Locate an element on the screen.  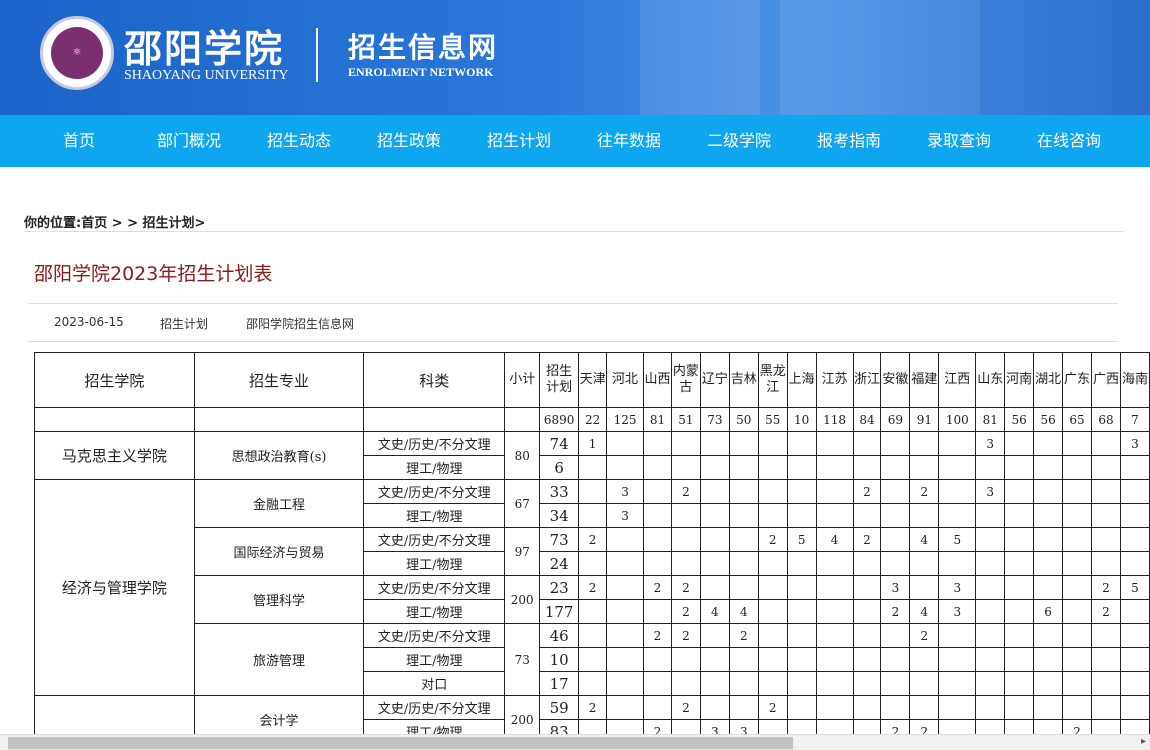
nav-item-colleges: 二级学院 is located at coordinates (739, 141).